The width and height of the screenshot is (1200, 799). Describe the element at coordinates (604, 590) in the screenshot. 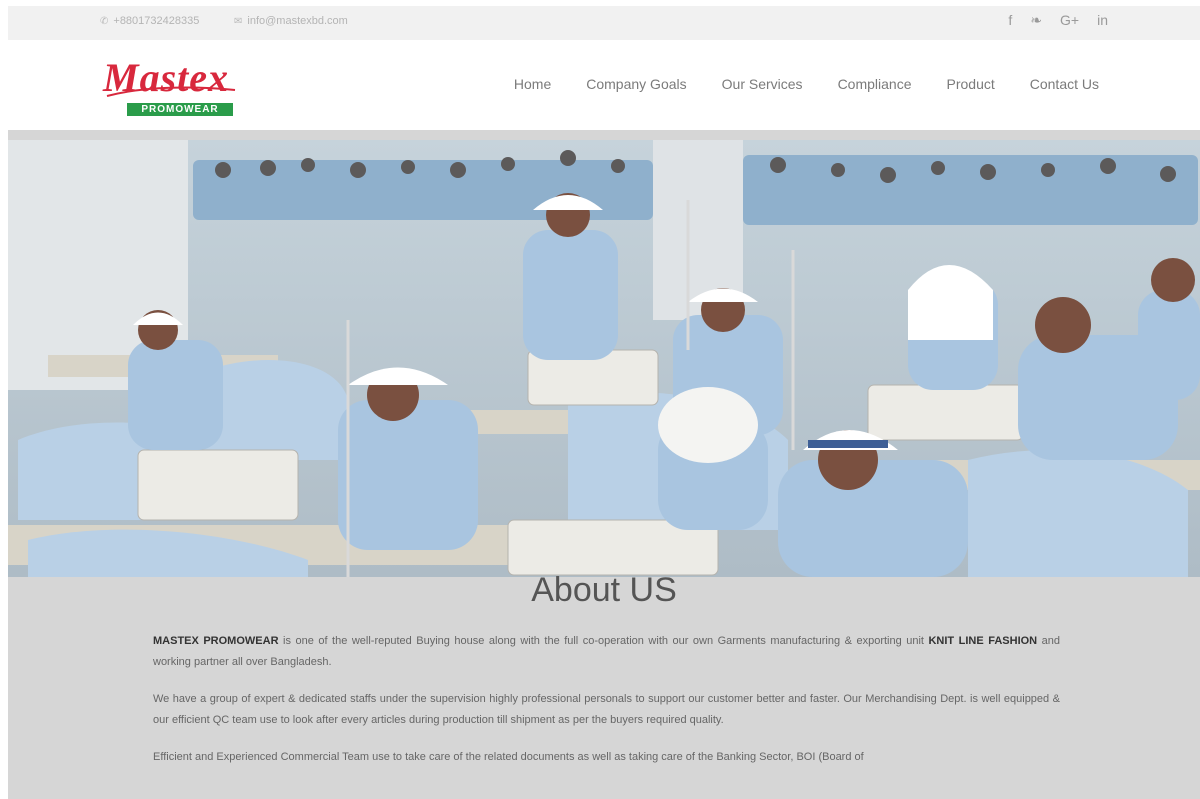

I see `about-title: About US` at that location.